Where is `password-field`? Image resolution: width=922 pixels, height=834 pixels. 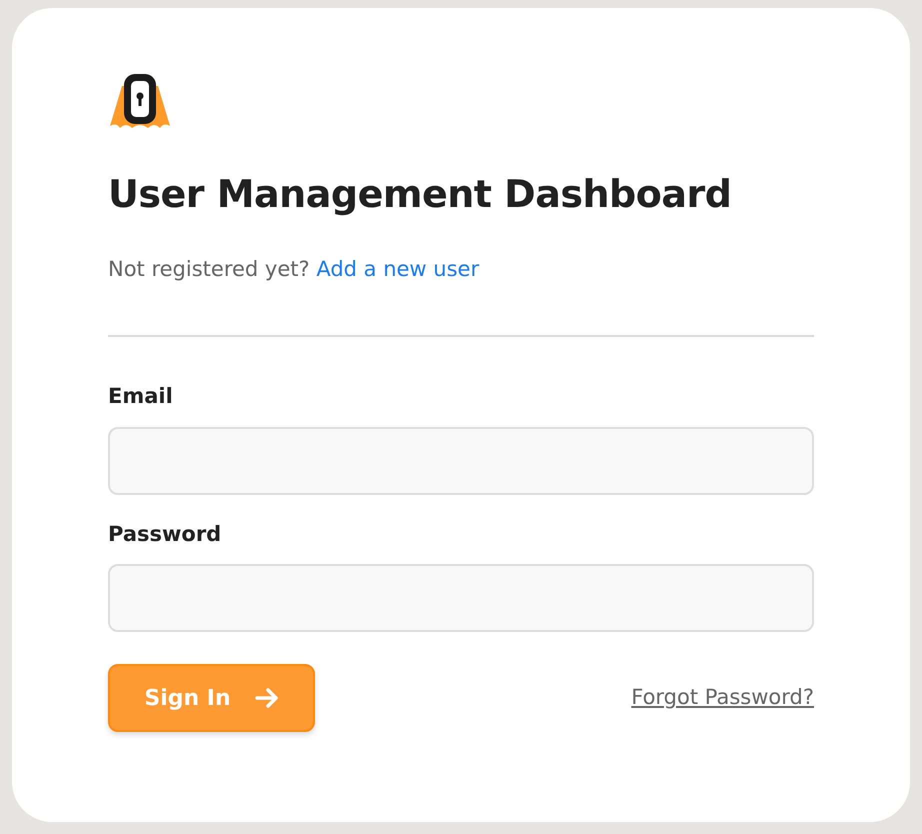
password-field is located at coordinates (461, 598).